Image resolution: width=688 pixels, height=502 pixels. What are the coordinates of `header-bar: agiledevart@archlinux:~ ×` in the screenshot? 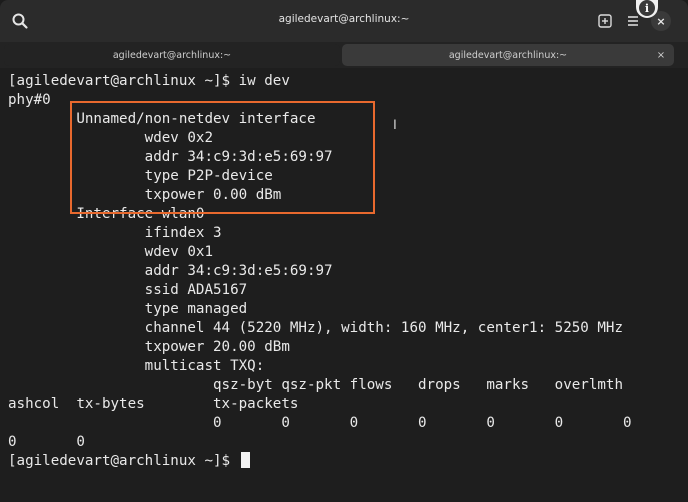 It's located at (344, 21).